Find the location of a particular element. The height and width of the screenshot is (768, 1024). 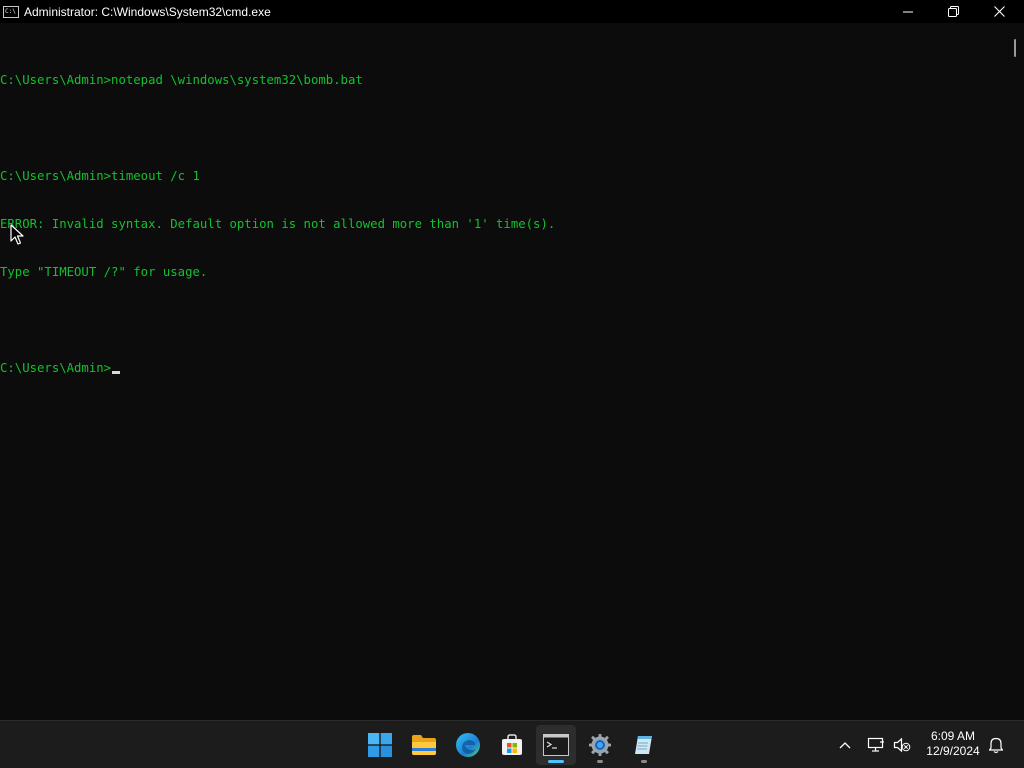

volume-muted-icon is located at coordinates (902, 745).